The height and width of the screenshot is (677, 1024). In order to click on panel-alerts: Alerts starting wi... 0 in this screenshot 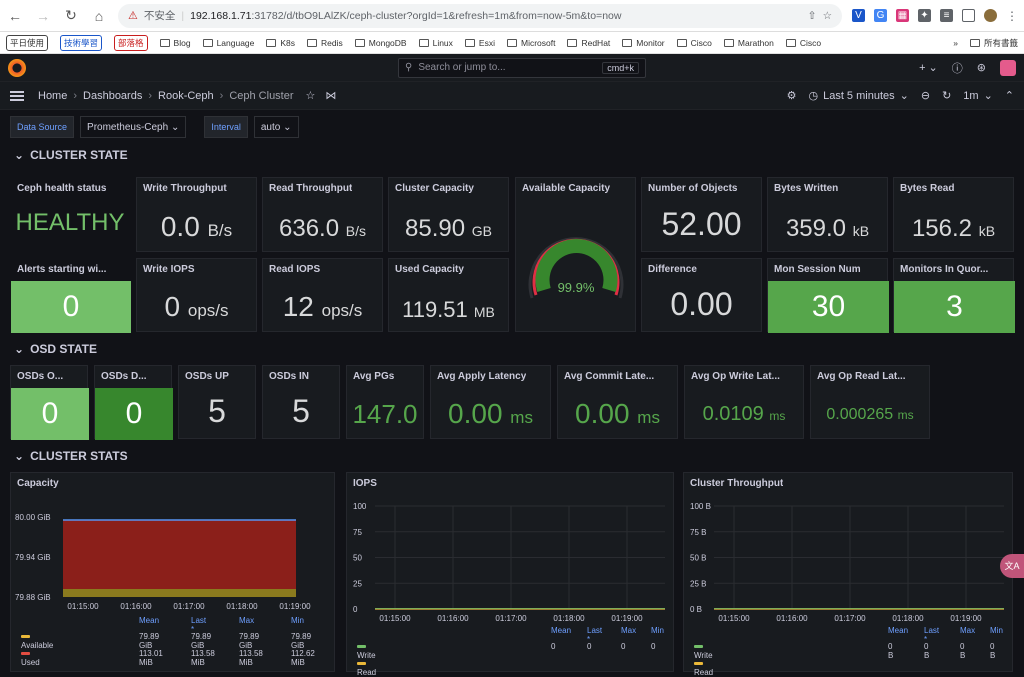, I will do `click(70, 295)`.